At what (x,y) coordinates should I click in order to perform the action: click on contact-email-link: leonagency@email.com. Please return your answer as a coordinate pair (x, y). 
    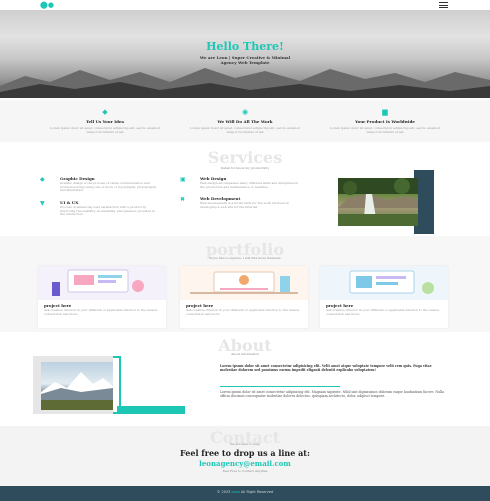
    Looking at the image, I should click on (245, 463).